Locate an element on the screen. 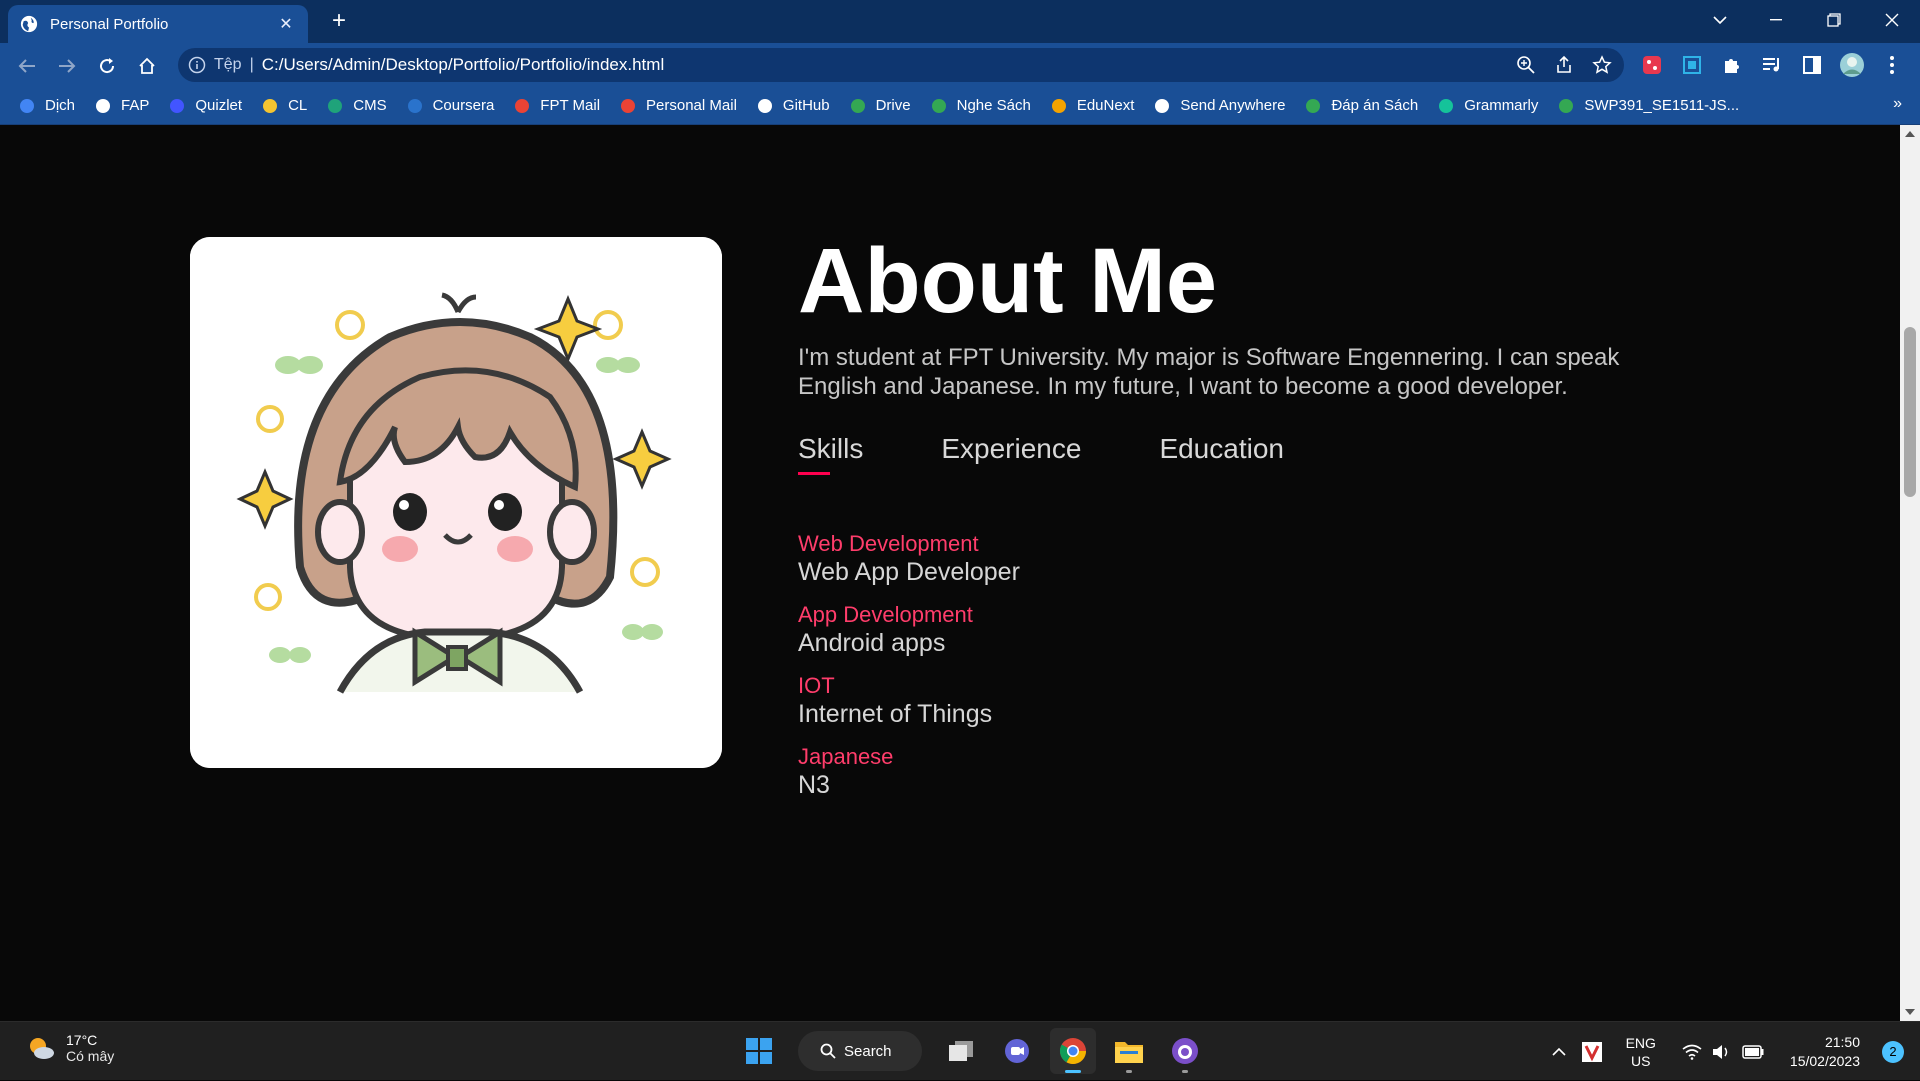  forward-icon is located at coordinates (67, 66).